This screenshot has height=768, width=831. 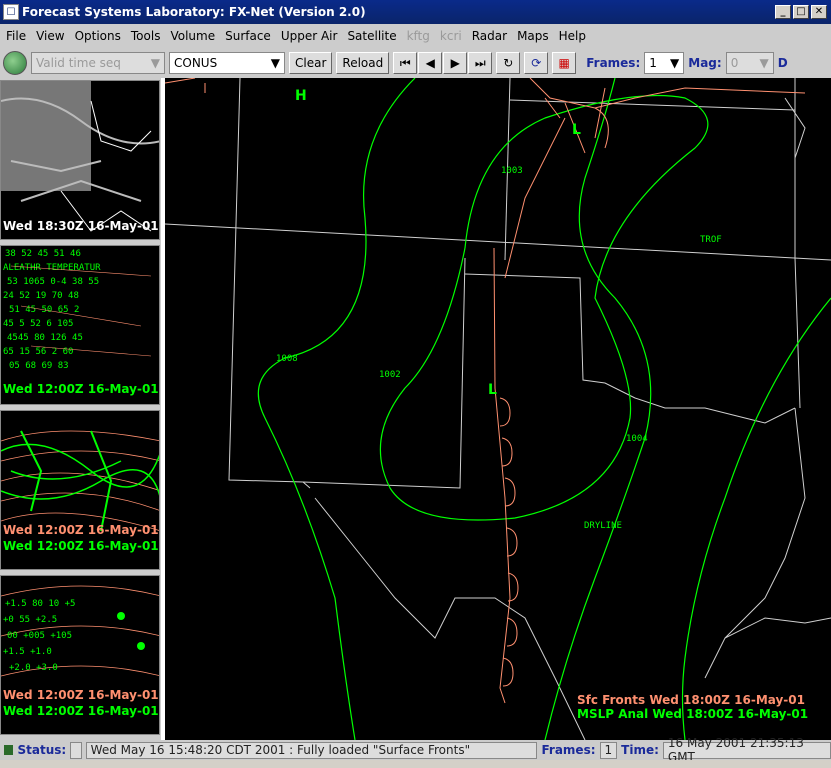 I want to click on dryline-label: DRYLINE, so click(x=603, y=526).